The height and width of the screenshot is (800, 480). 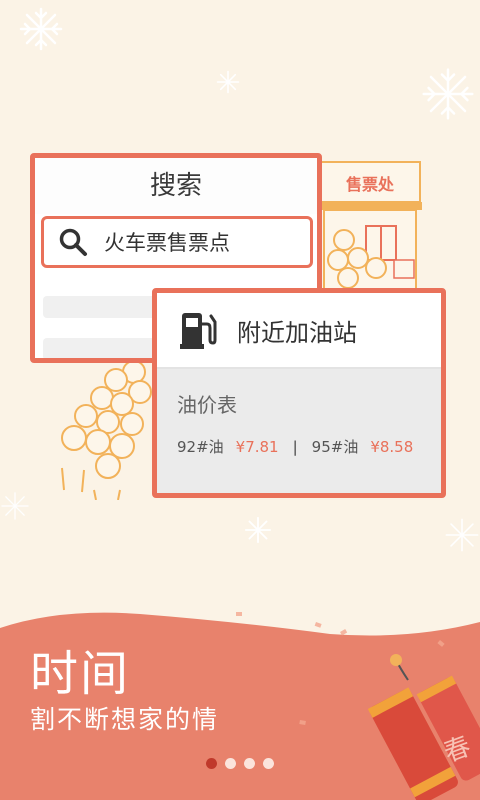 I want to click on fuel-price-92: ¥7.81, so click(x=257, y=446).